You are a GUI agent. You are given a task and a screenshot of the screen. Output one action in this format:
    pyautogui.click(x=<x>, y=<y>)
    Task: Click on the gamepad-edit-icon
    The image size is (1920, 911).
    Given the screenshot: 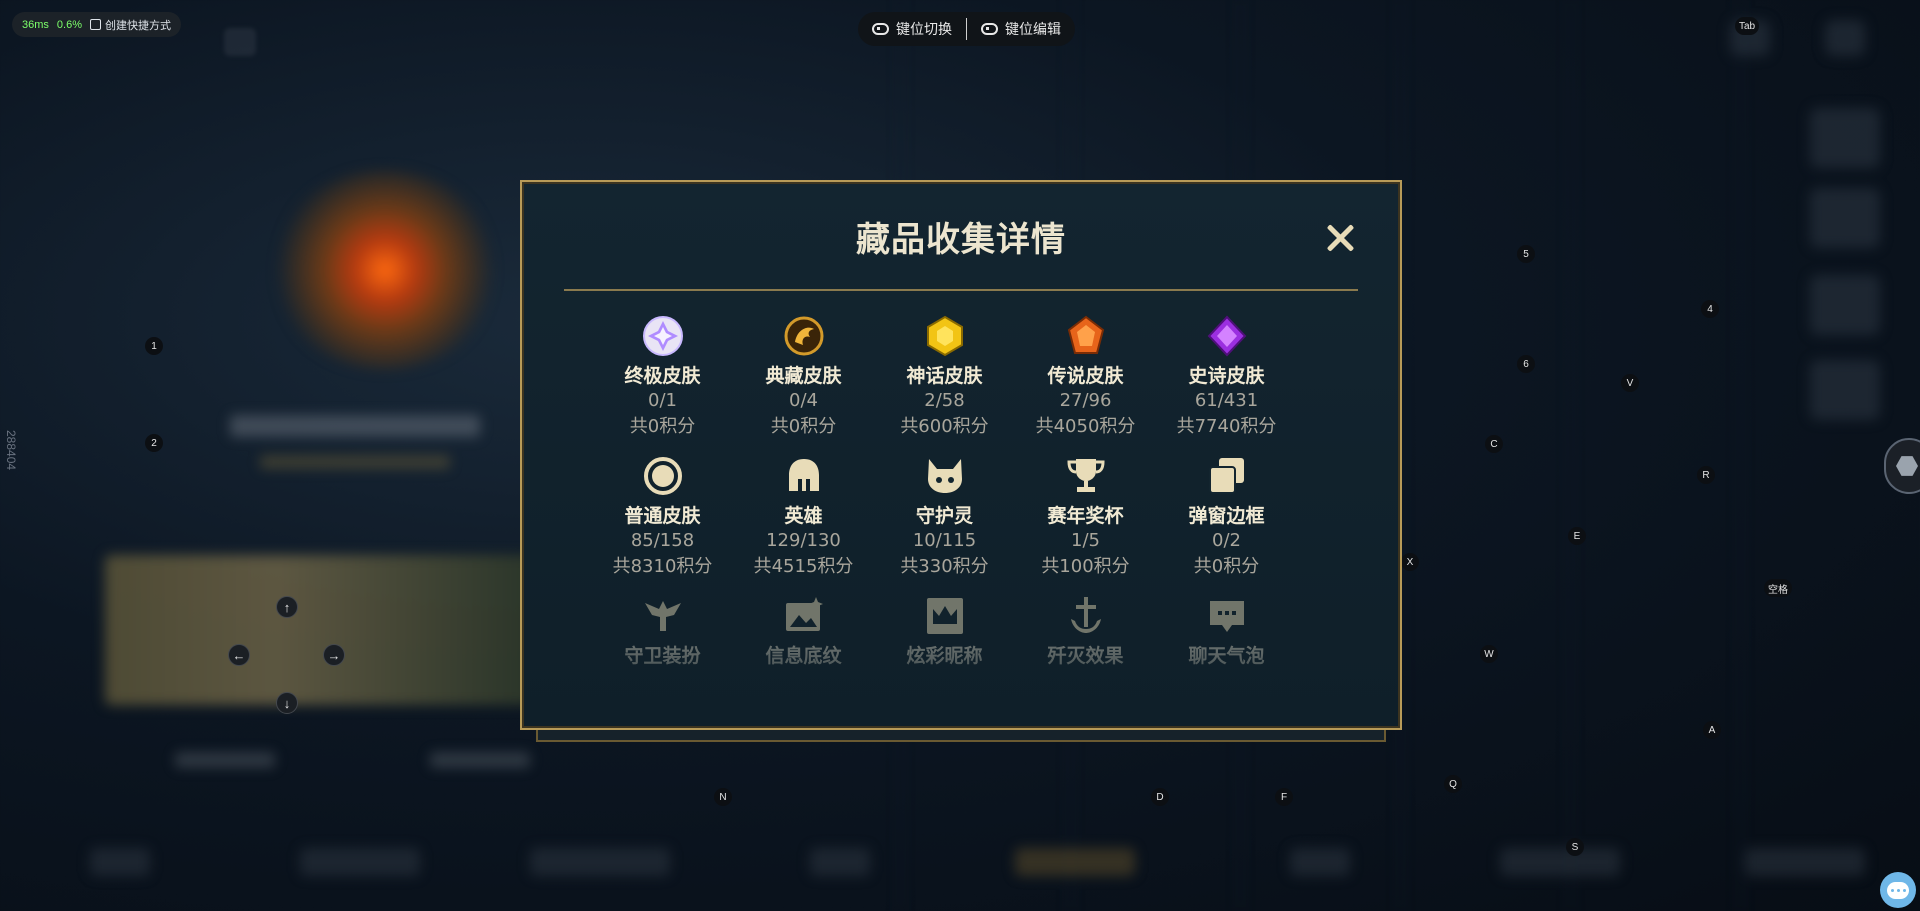 What is the action you would take?
    pyautogui.click(x=989, y=29)
    